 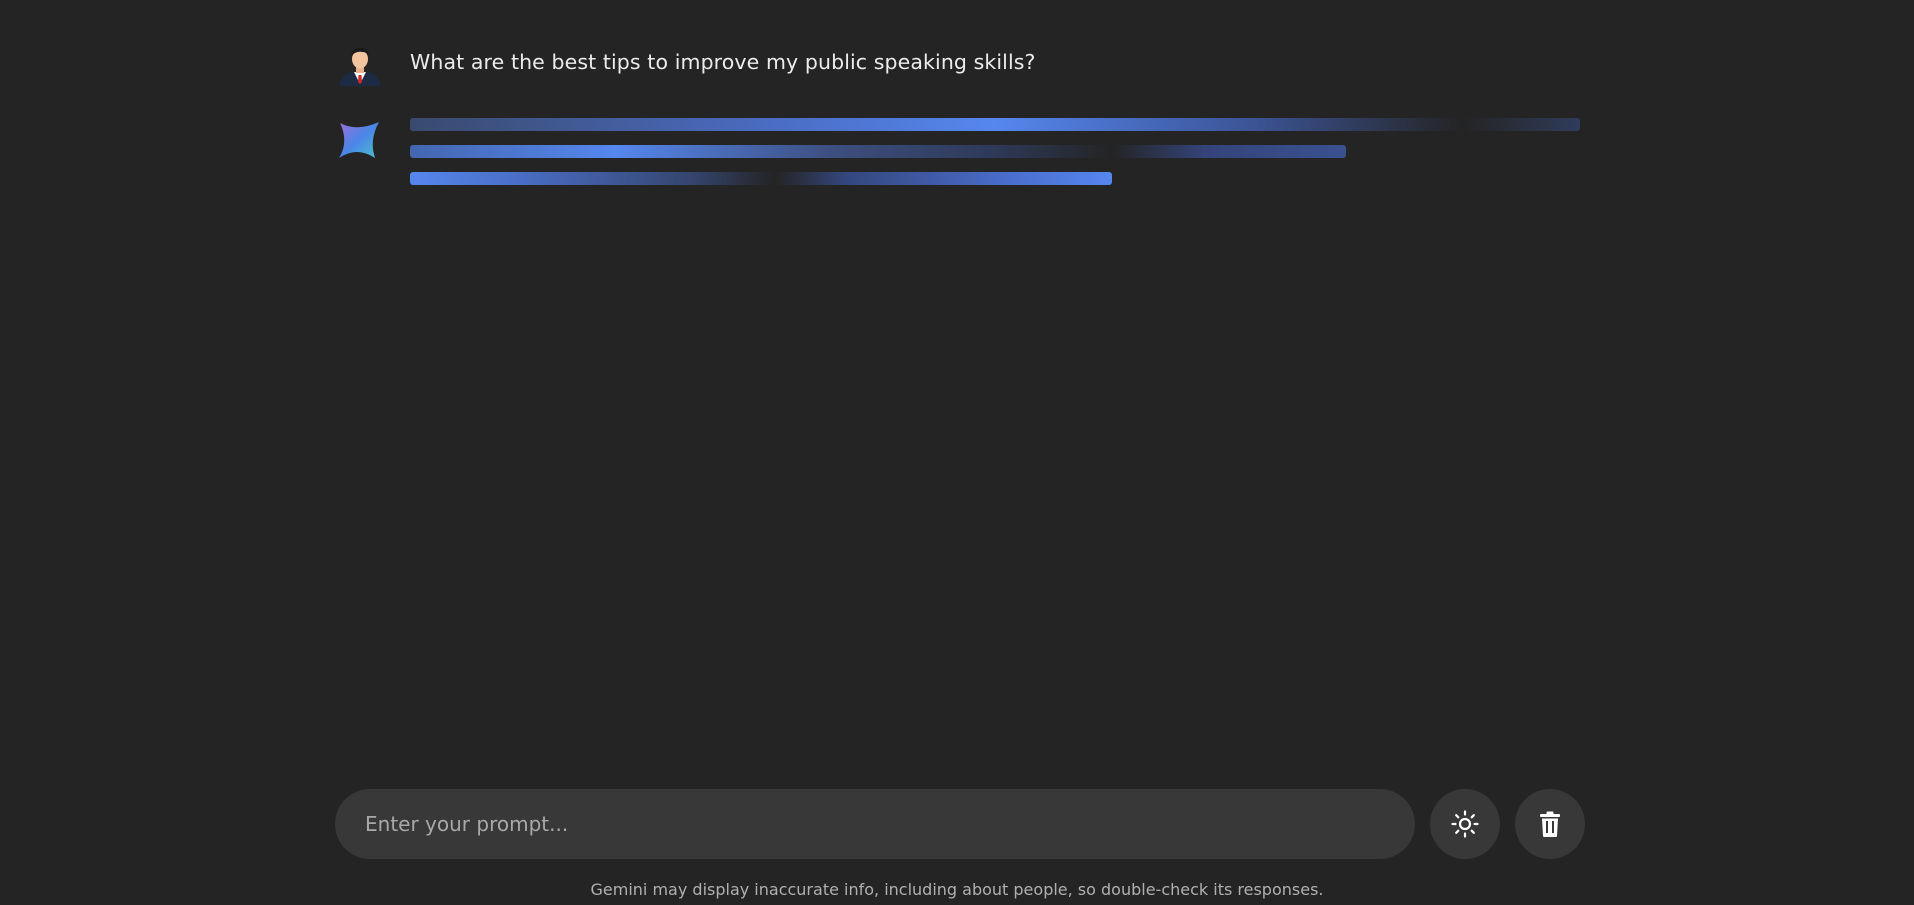 I want to click on delete-chats-button, so click(x=1550, y=824).